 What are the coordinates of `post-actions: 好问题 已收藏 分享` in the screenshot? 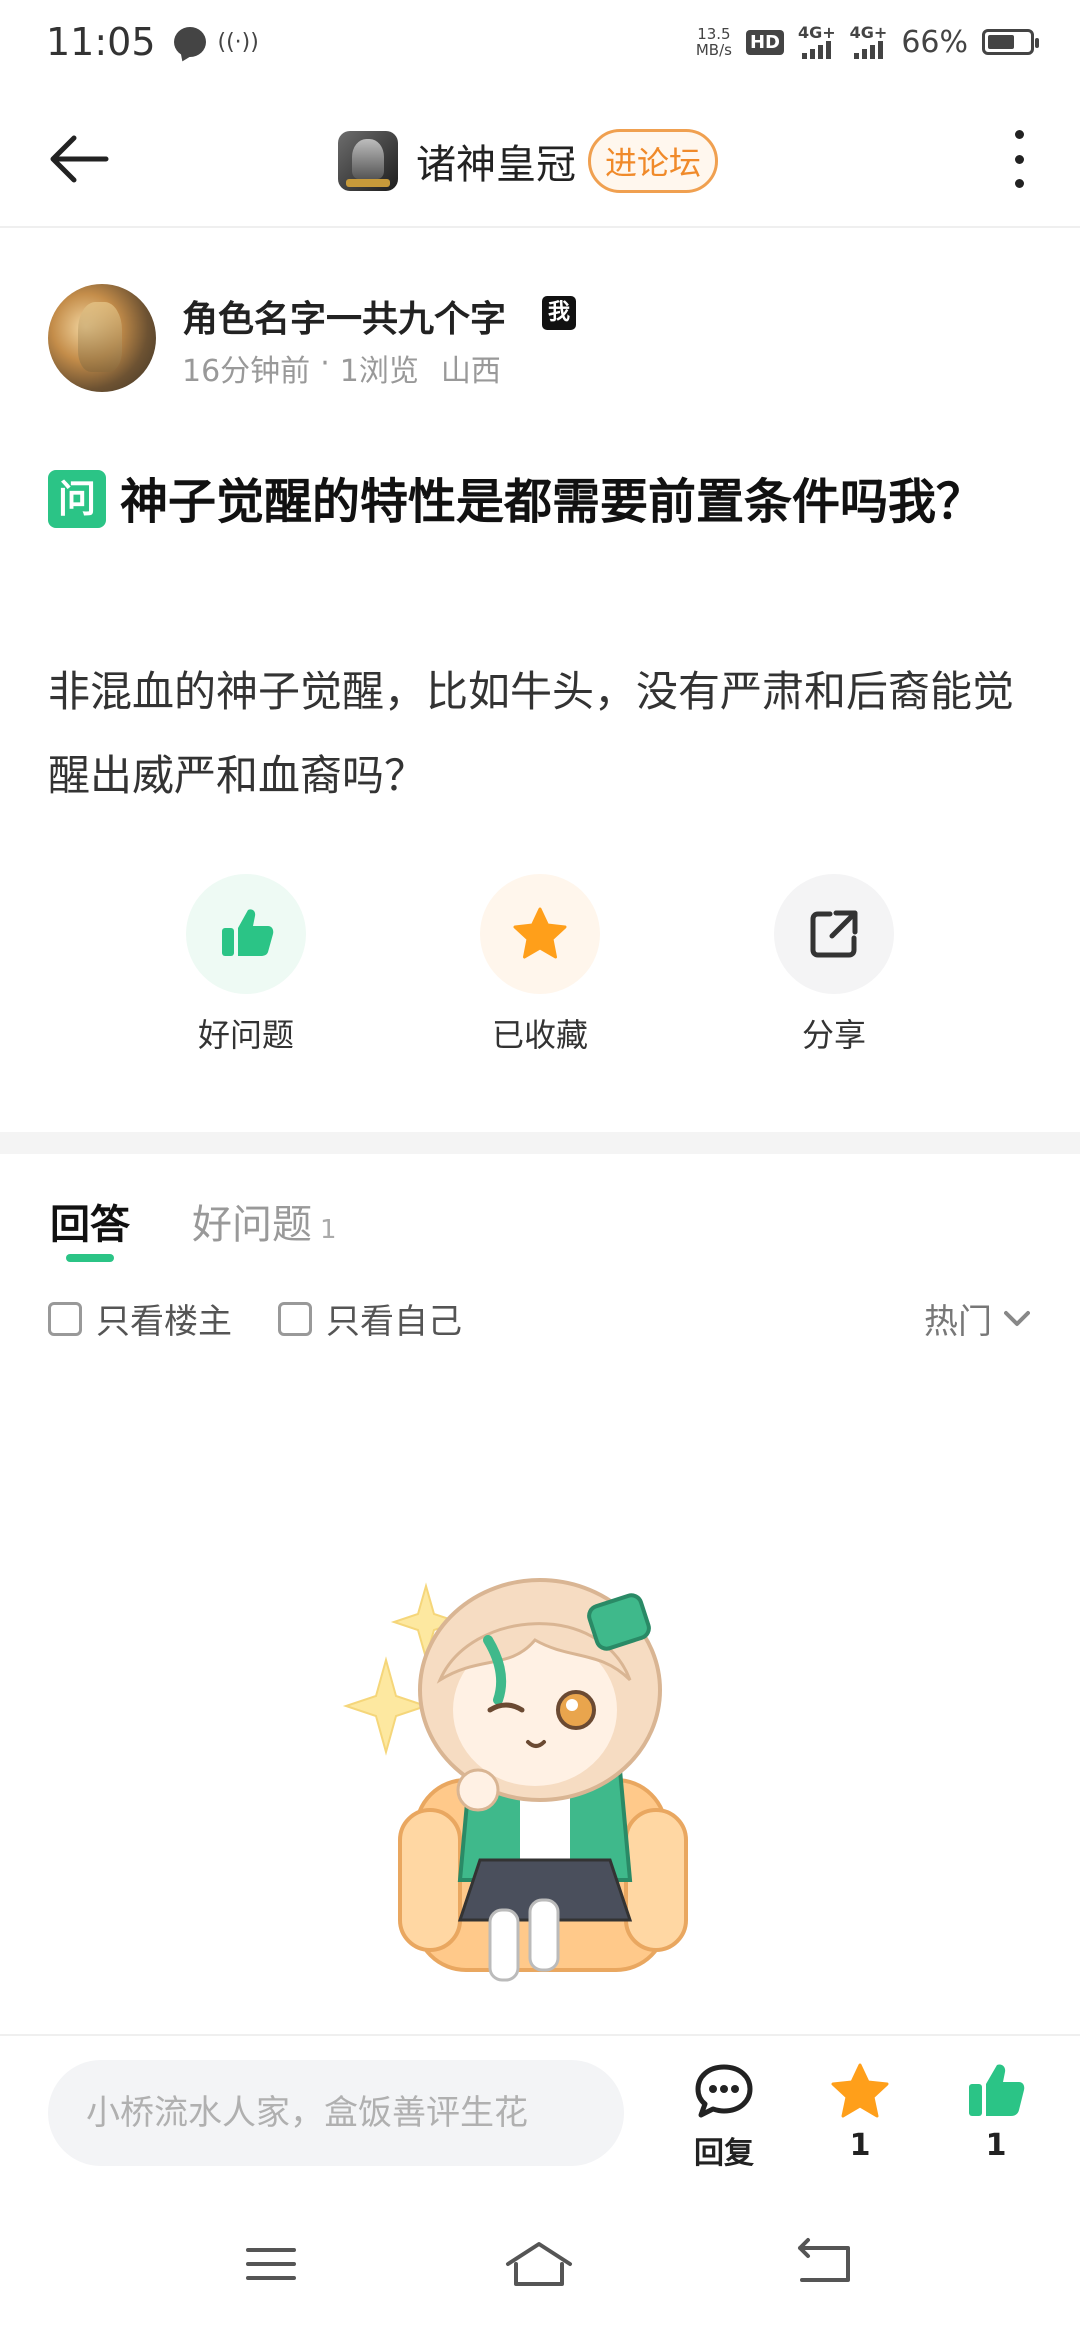 It's located at (540, 964).